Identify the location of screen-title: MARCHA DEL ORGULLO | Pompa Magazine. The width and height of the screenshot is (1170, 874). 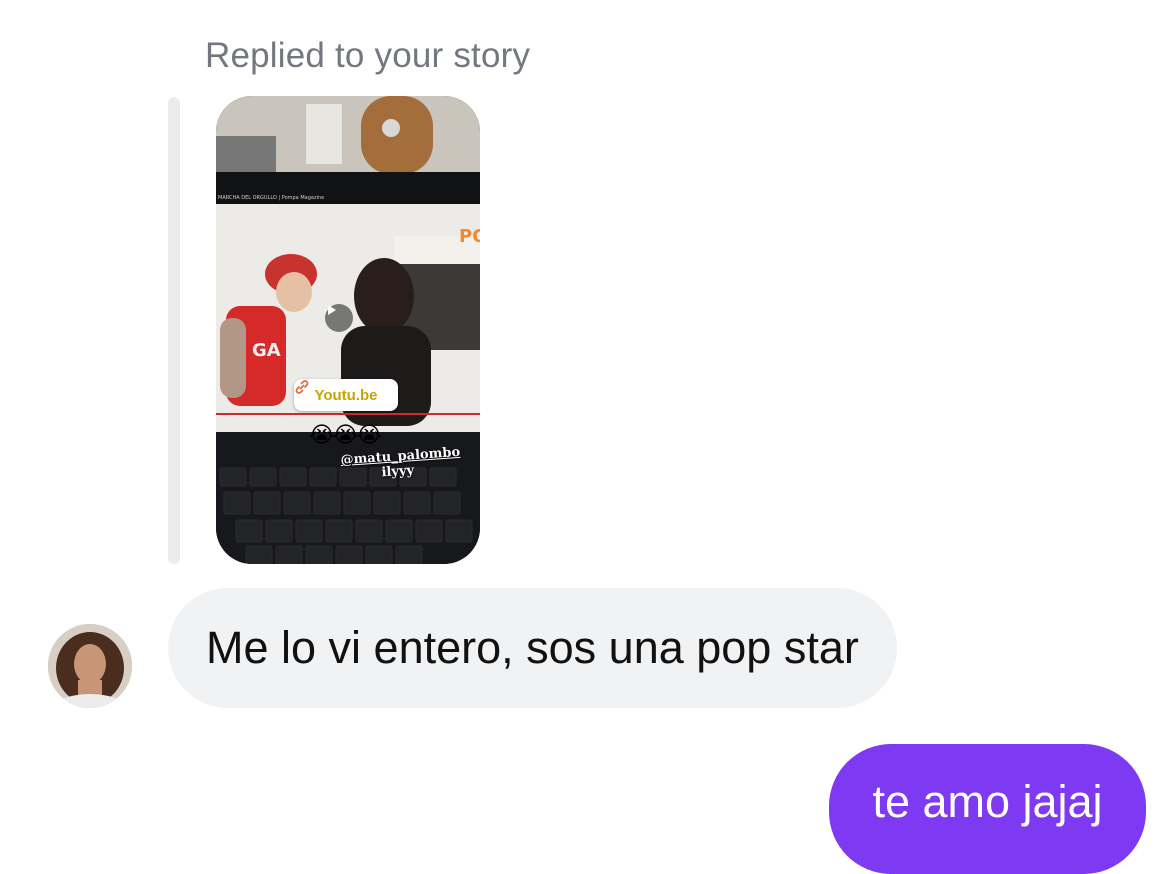
(271, 198).